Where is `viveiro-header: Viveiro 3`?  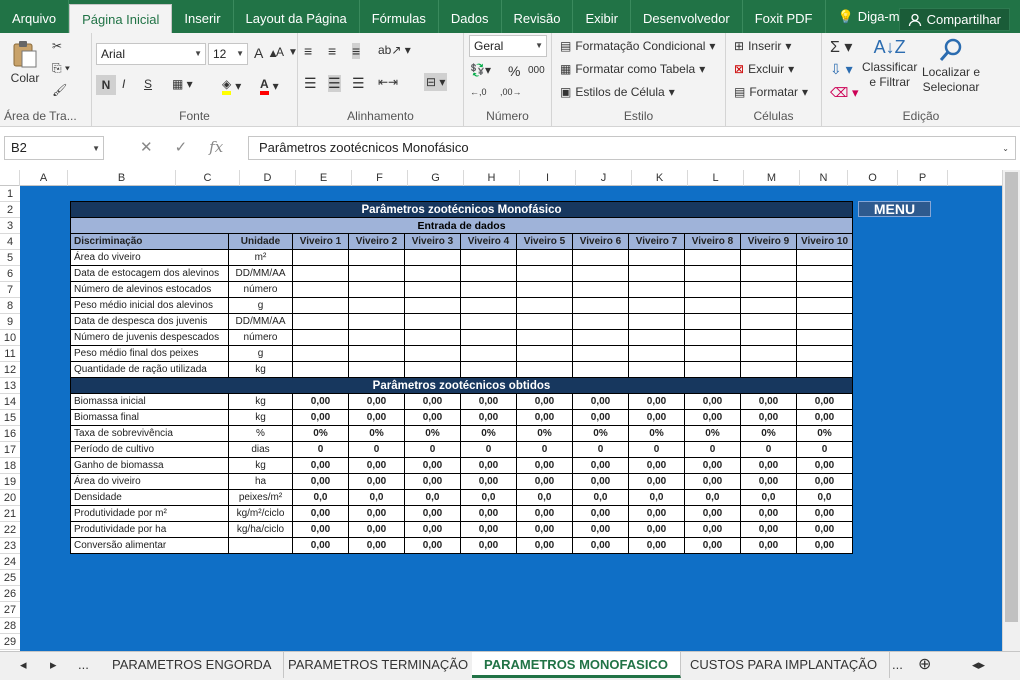 viveiro-header: Viveiro 3 is located at coordinates (432, 241).